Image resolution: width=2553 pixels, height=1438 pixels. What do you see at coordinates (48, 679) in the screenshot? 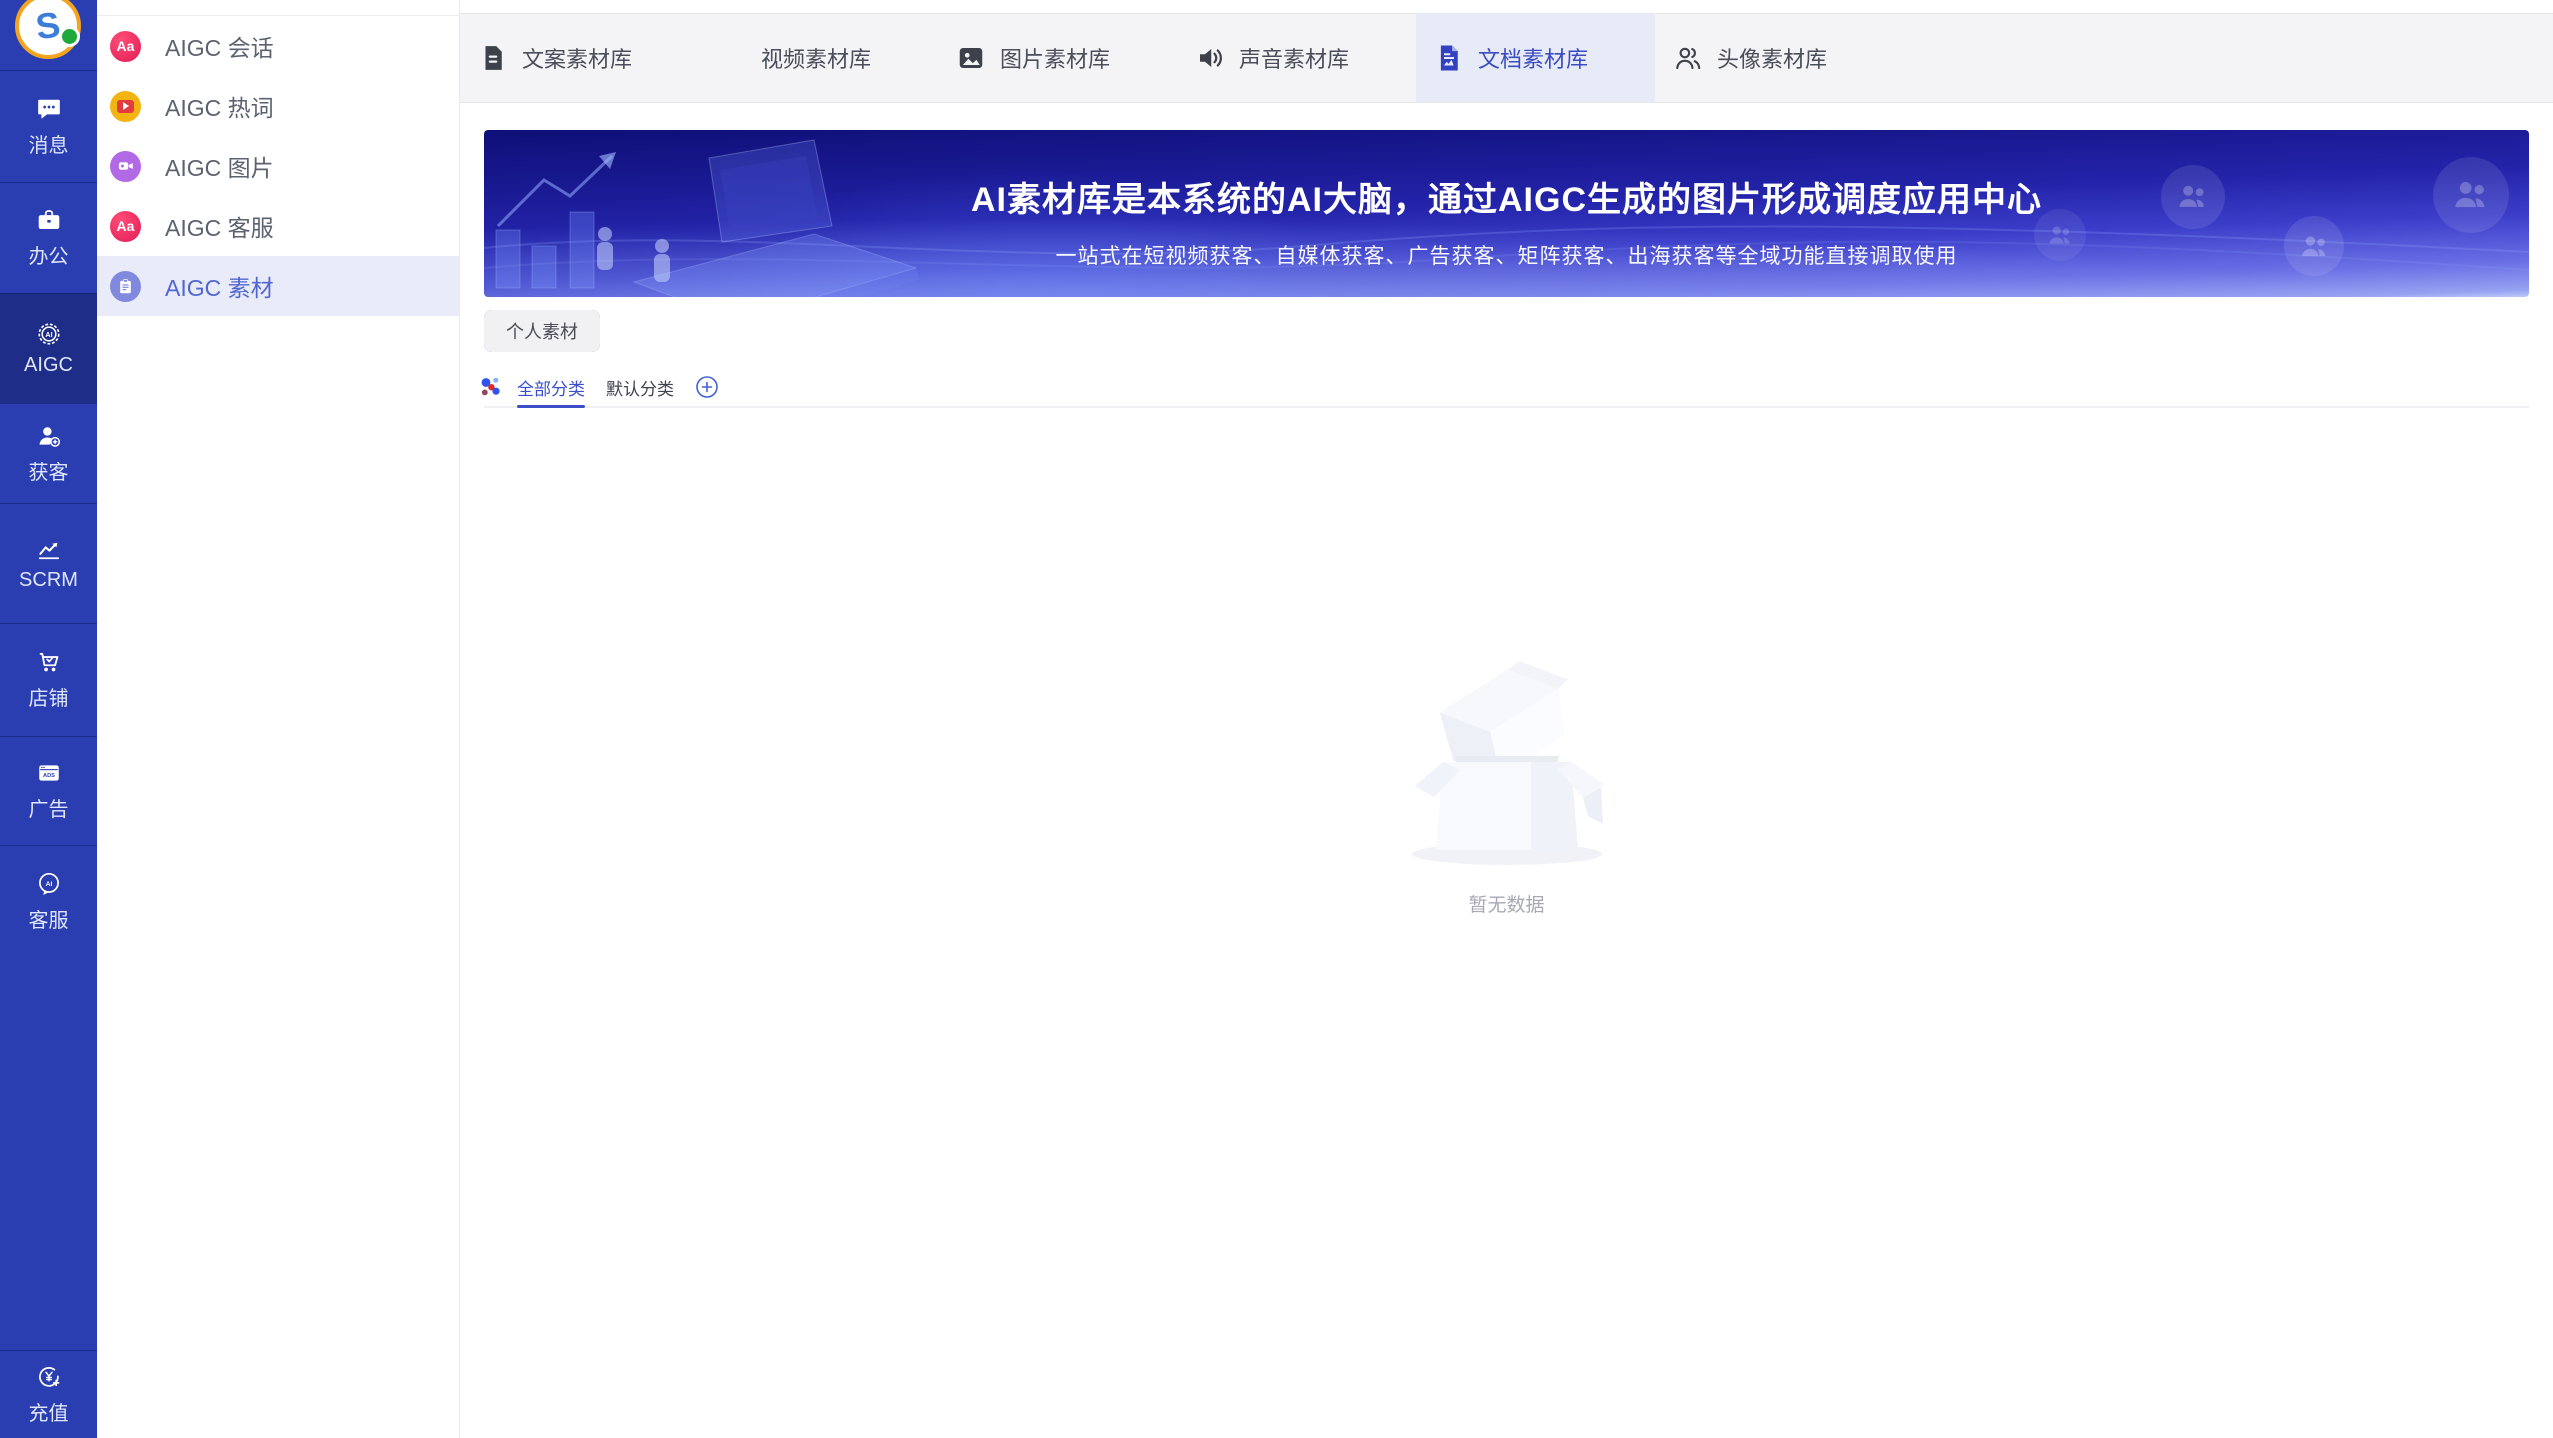
I see `sidebar-item-shop: 店铺` at bounding box center [48, 679].